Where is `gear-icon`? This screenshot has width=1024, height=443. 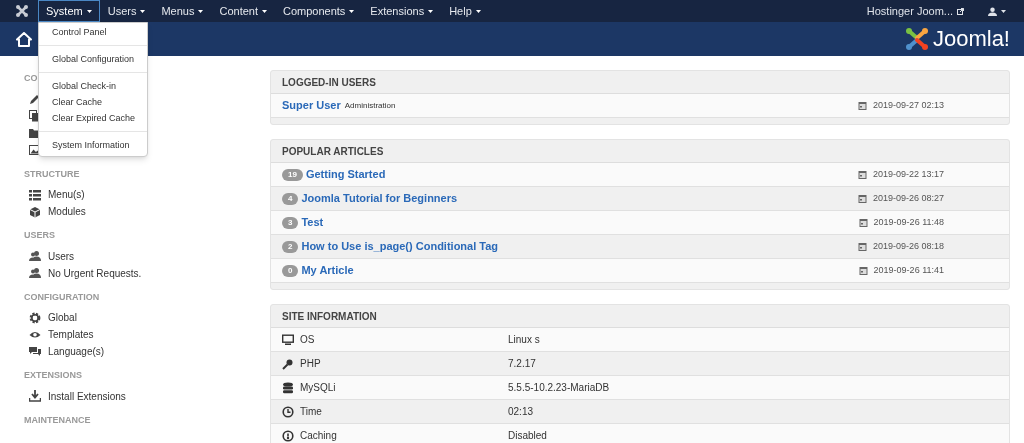 gear-icon is located at coordinates (35, 317).